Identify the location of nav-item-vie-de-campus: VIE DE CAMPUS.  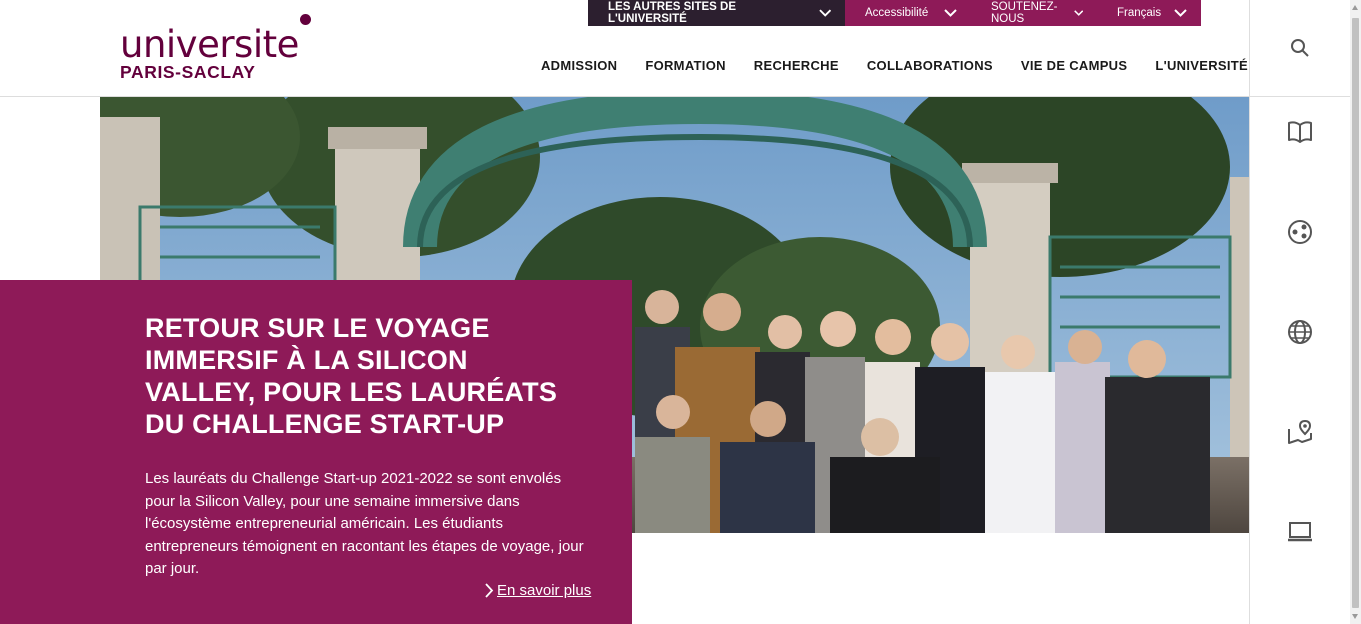
(1074, 65).